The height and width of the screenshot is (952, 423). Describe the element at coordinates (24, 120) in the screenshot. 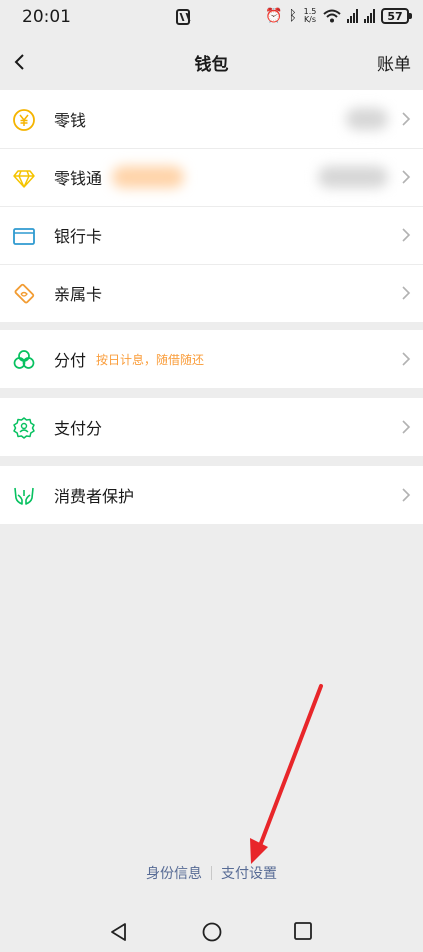

I see `yuan-coin-icon` at that location.